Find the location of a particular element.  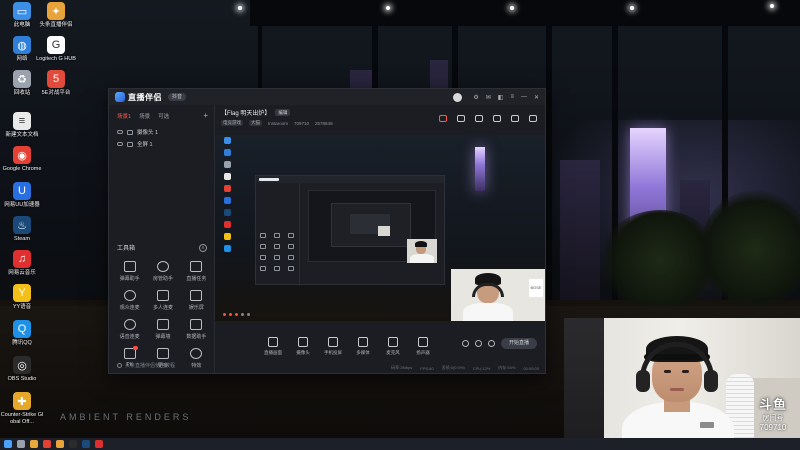

desktop-icon: Y YY语音 is located at coordinates (22, 297).